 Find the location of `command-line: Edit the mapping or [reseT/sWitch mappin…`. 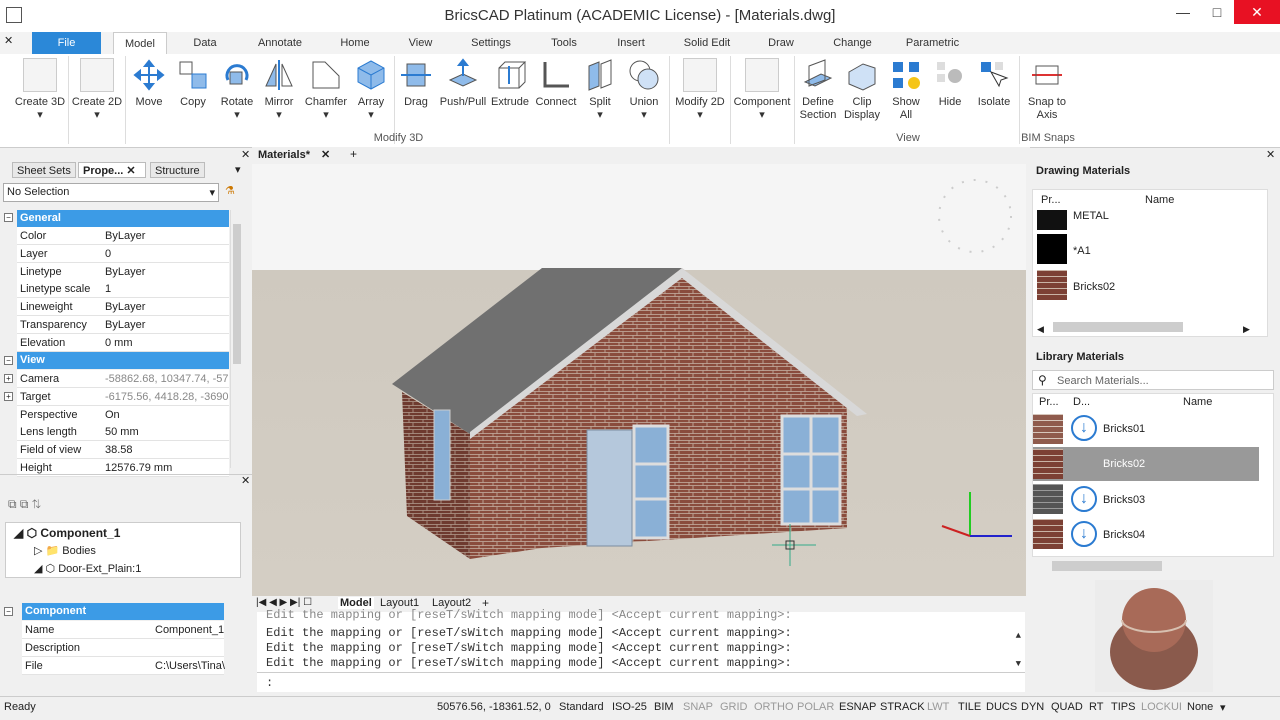

command-line: Edit the mapping or [reseT/sWitch mappin… is located at coordinates (641, 650).